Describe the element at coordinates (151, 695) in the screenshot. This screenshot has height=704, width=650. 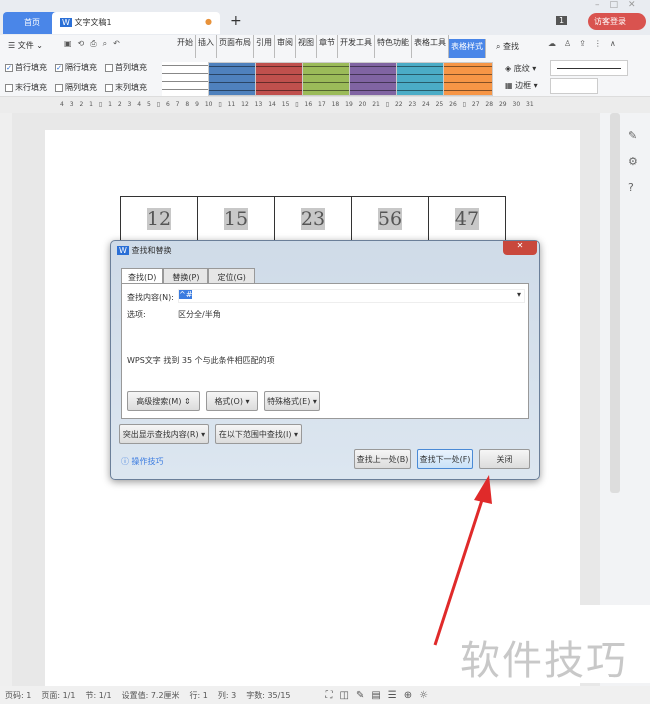
I see `status-setting: 设置值: 7.2厘米` at that location.